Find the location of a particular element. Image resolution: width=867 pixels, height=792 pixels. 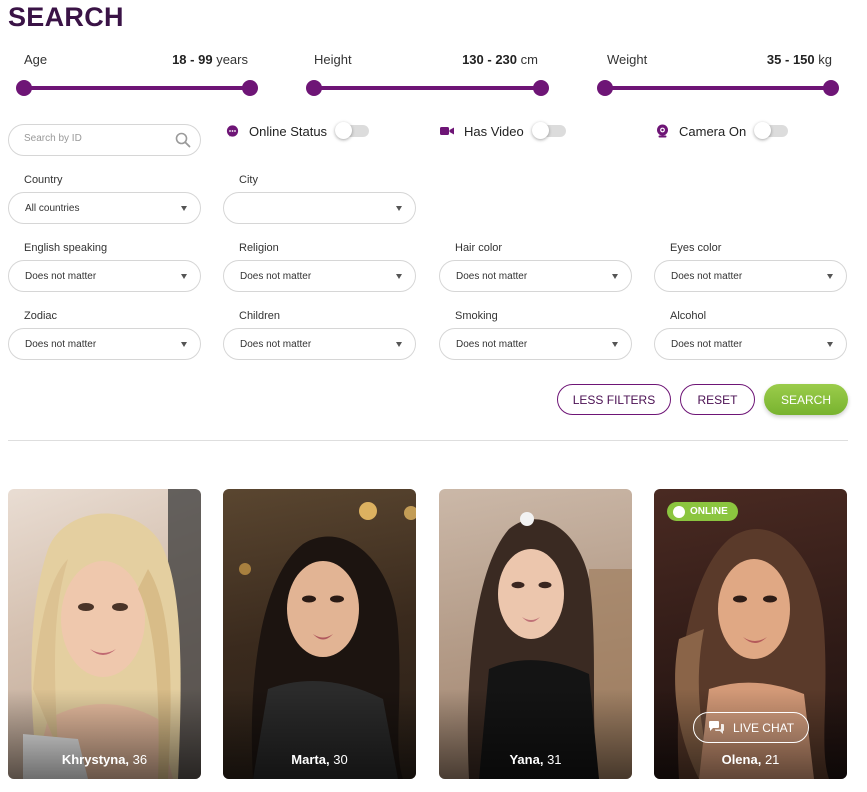

height-max-handle is located at coordinates (541, 88).